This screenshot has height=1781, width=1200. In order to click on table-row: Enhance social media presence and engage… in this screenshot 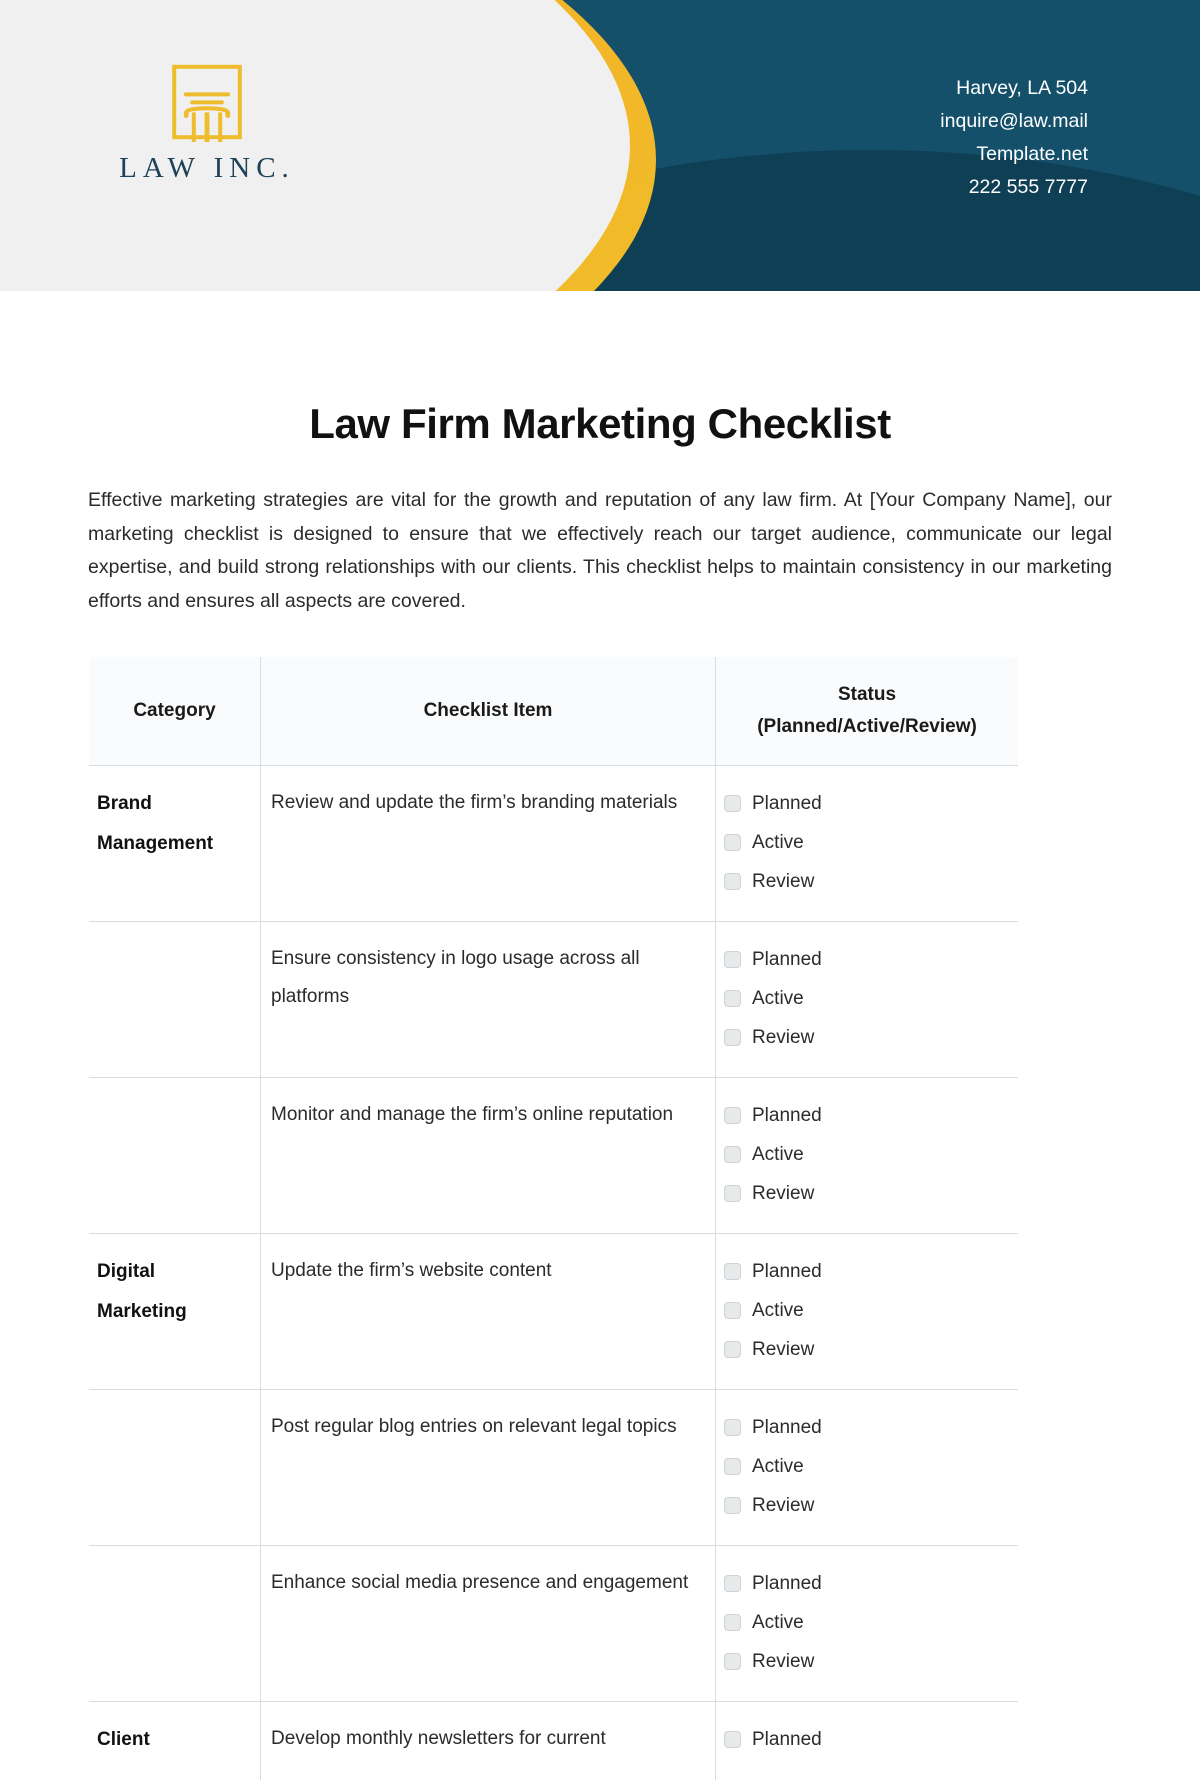, I will do `click(553, 1623)`.